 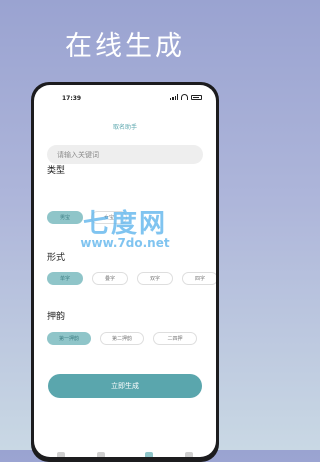 What do you see at coordinates (61, 454) in the screenshot?
I see `nav-home-icon` at bounding box center [61, 454].